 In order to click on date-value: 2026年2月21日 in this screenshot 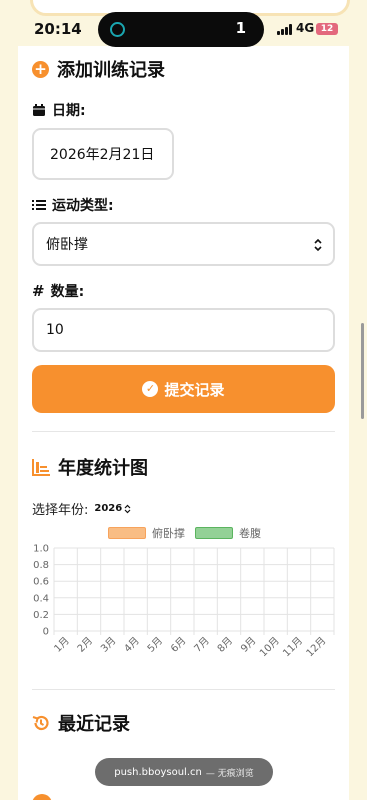, I will do `click(102, 155)`.